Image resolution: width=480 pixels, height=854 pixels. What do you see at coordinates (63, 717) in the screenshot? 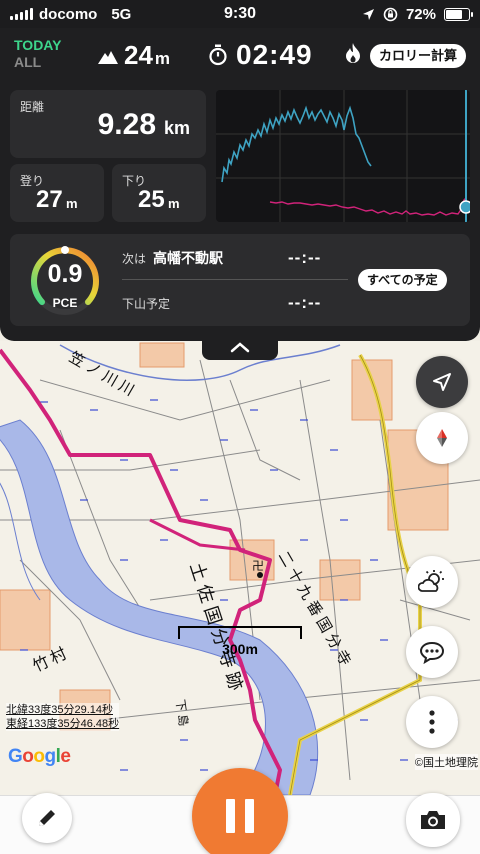
I see `coordinates-readout: 北緯33度35分29.14秒 東経133度35分46.48秒` at bounding box center [63, 717].